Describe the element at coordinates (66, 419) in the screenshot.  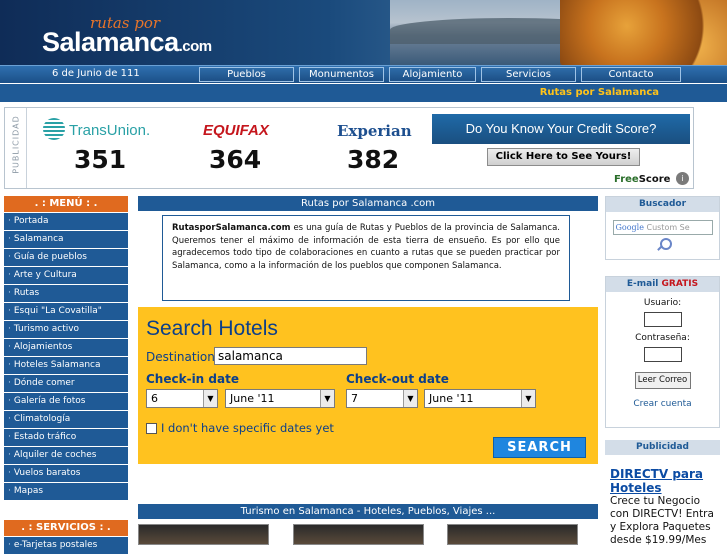
I see `menu-item: · Climatología` at that location.